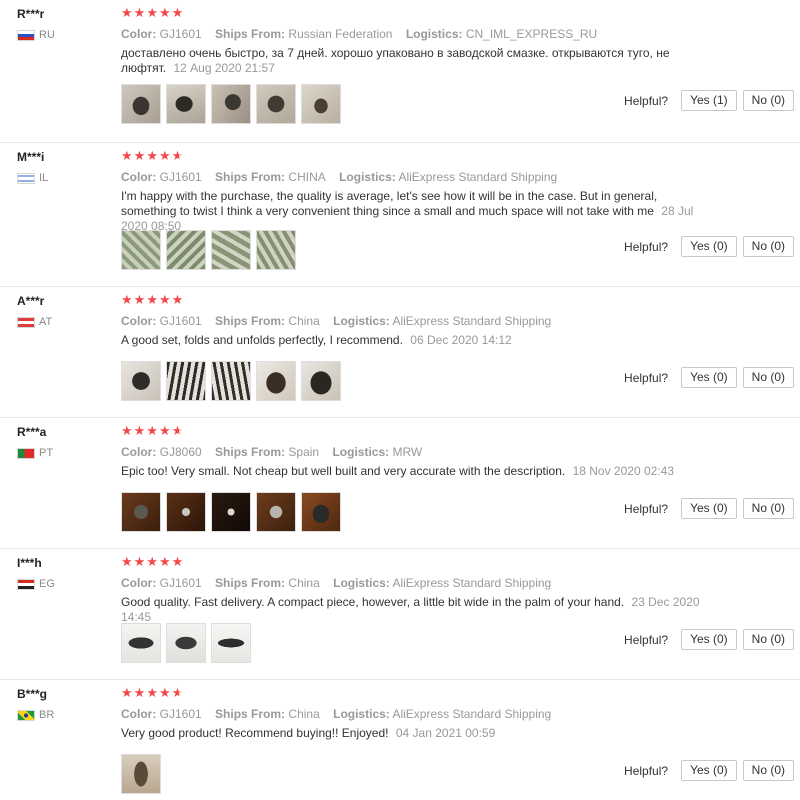 The image size is (800, 800). Describe the element at coordinates (64, 715) in the screenshot. I see `reviewer-country: BR` at that location.